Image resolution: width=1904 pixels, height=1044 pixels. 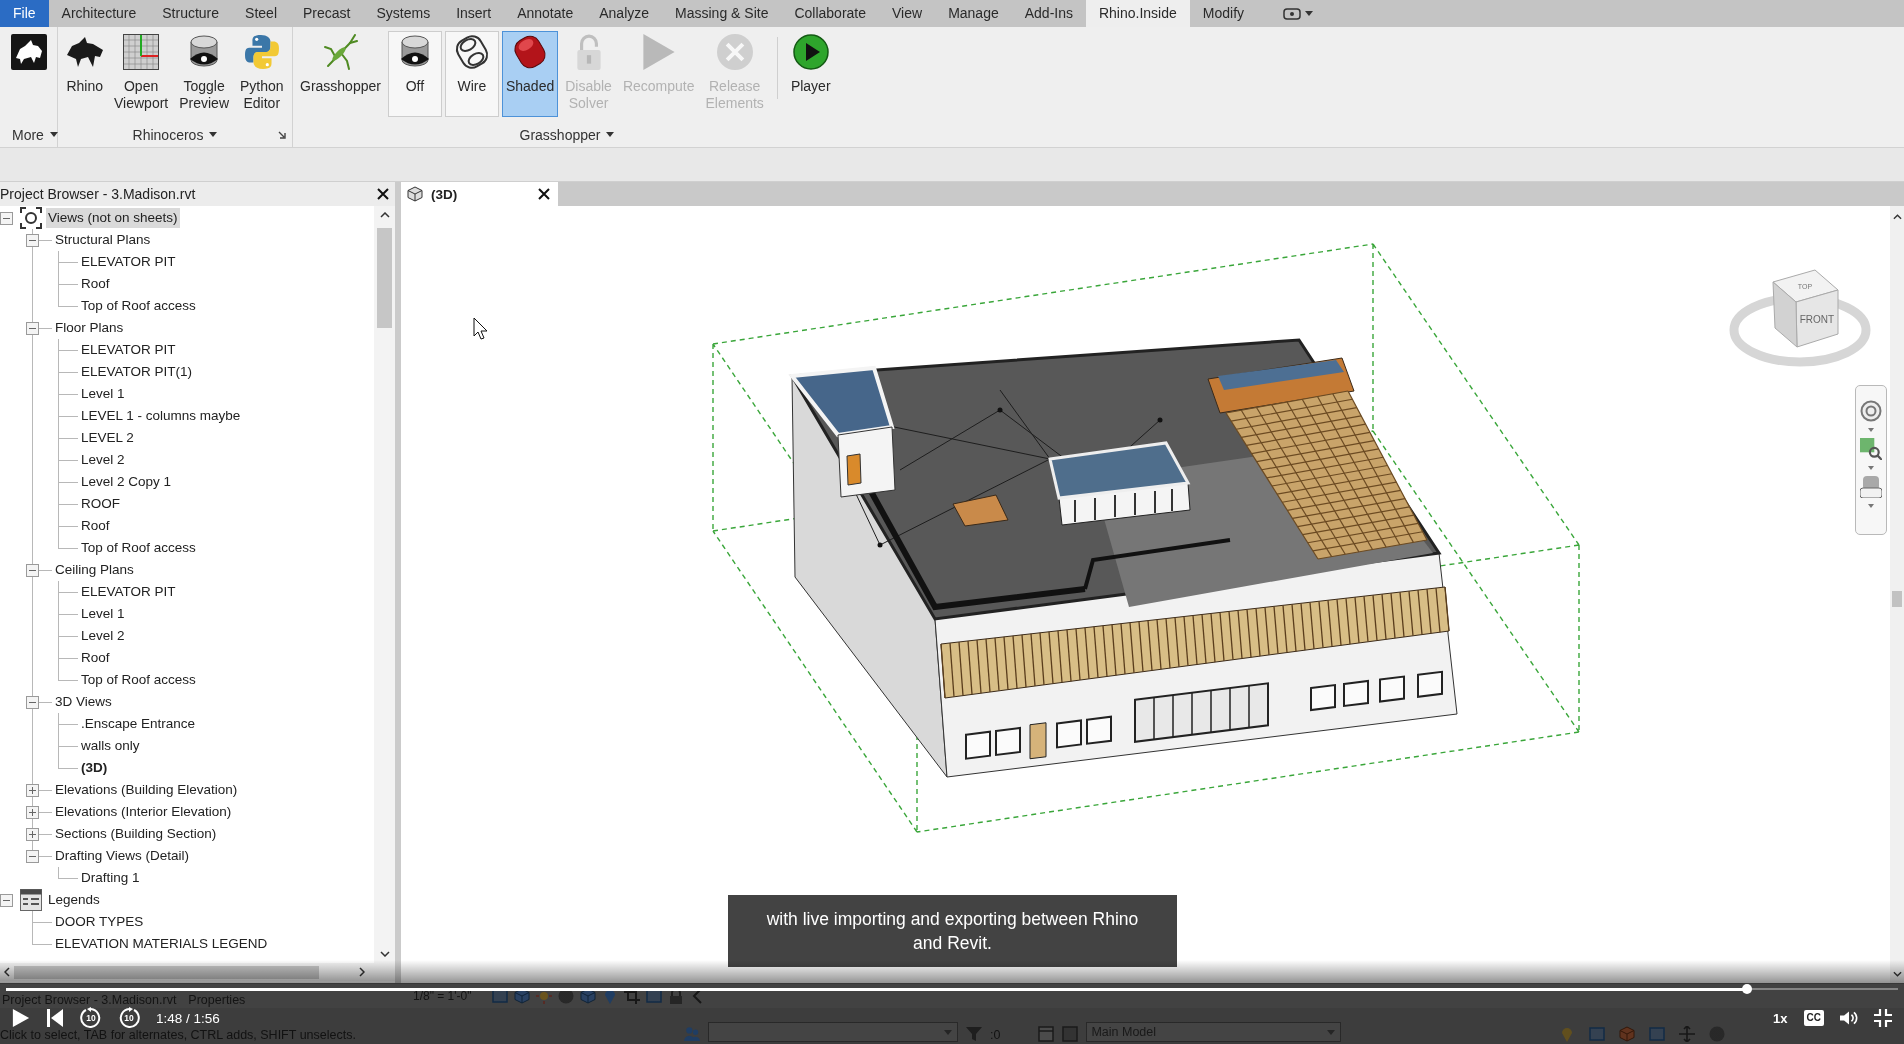 I want to click on ribbon-button: Rhino, so click(x=84, y=74).